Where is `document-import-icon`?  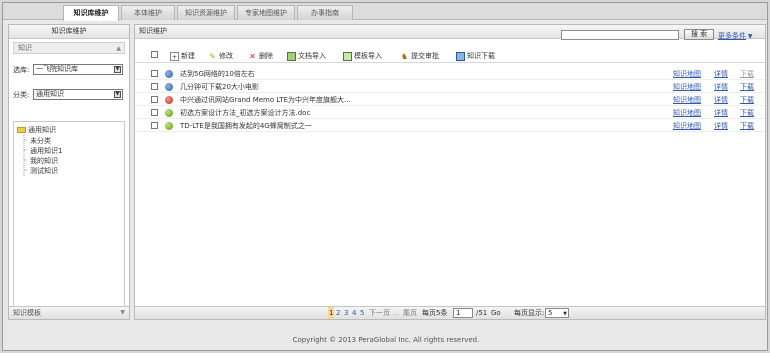 document-import-icon is located at coordinates (291, 56).